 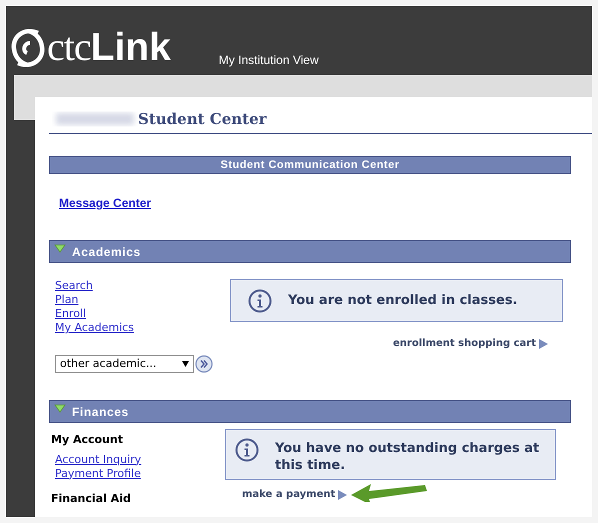 What do you see at coordinates (87, 440) in the screenshot?
I see `group-heading: My Account` at bounding box center [87, 440].